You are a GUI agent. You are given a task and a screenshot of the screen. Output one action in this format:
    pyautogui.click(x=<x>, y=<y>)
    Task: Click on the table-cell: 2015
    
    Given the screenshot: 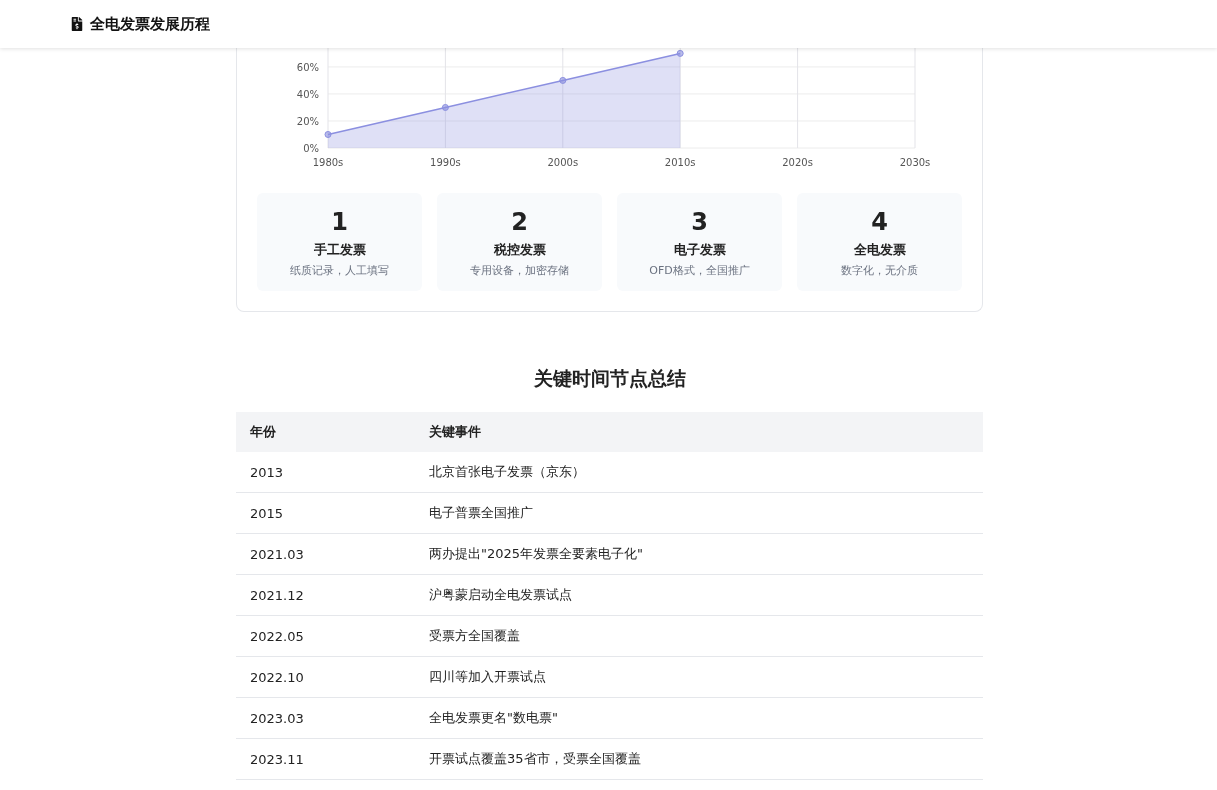 What is the action you would take?
    pyautogui.click(x=325, y=513)
    